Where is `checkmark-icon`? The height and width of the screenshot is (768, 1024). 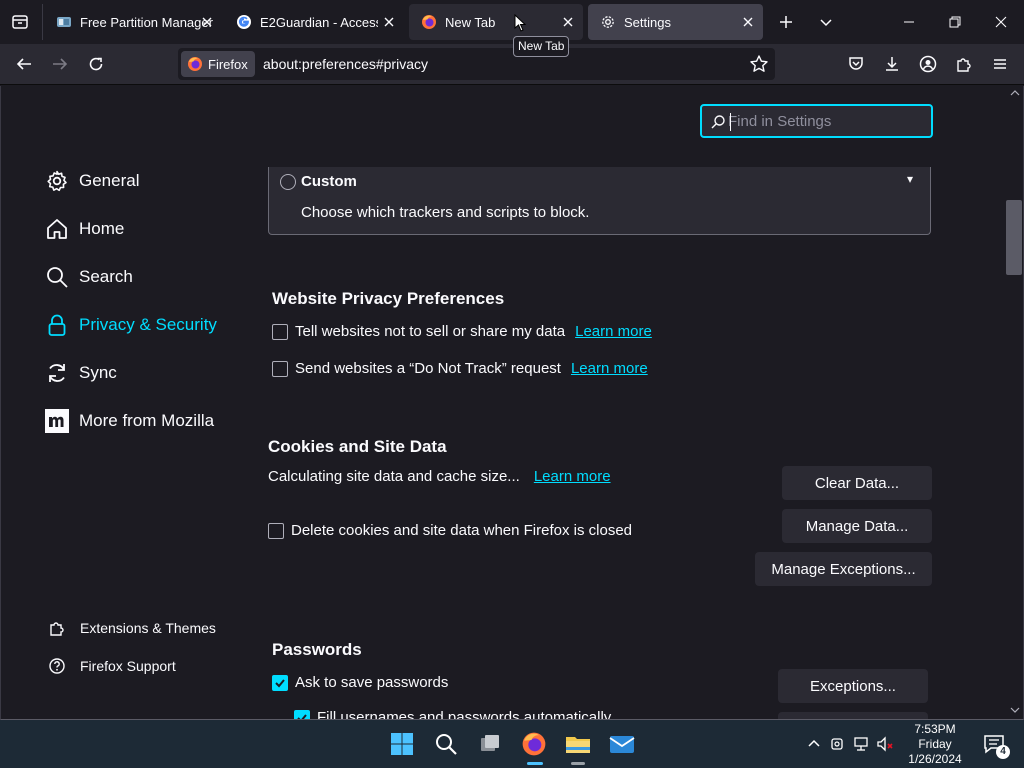 checkmark-icon is located at coordinates (302, 716).